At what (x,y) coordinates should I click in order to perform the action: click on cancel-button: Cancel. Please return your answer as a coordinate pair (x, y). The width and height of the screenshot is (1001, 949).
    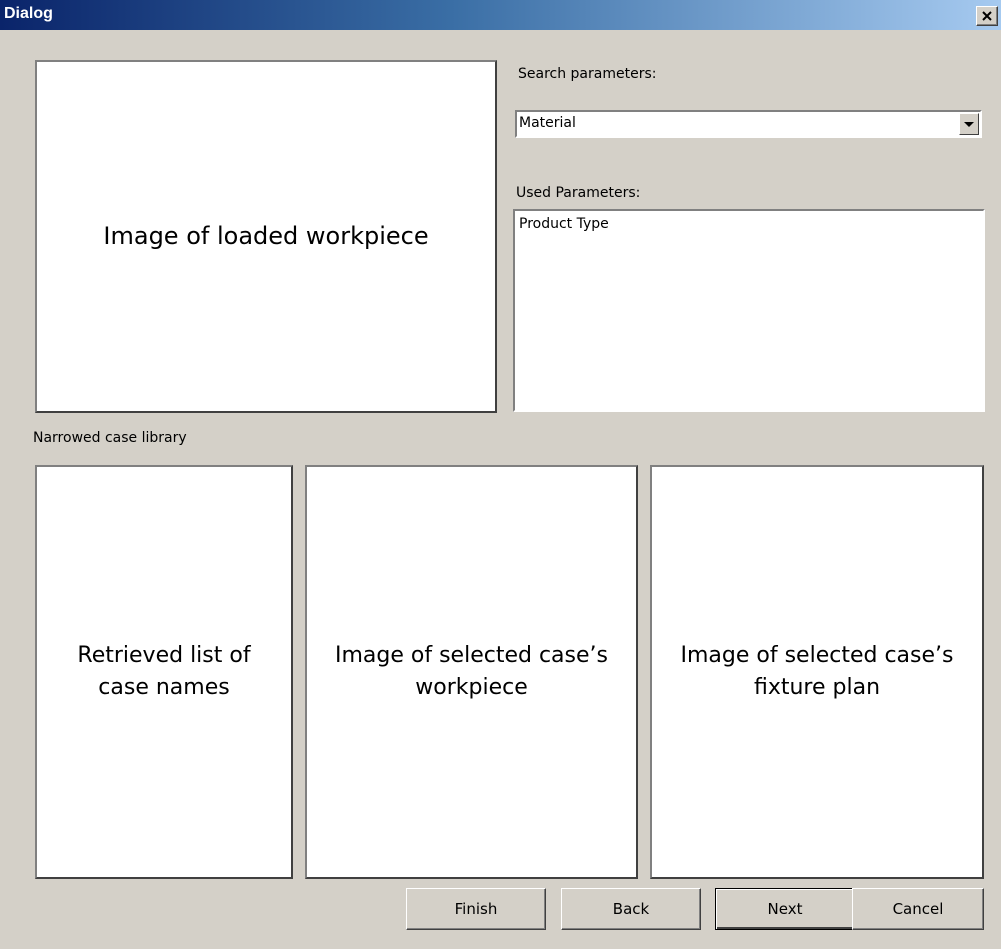
    Looking at the image, I should click on (918, 909).